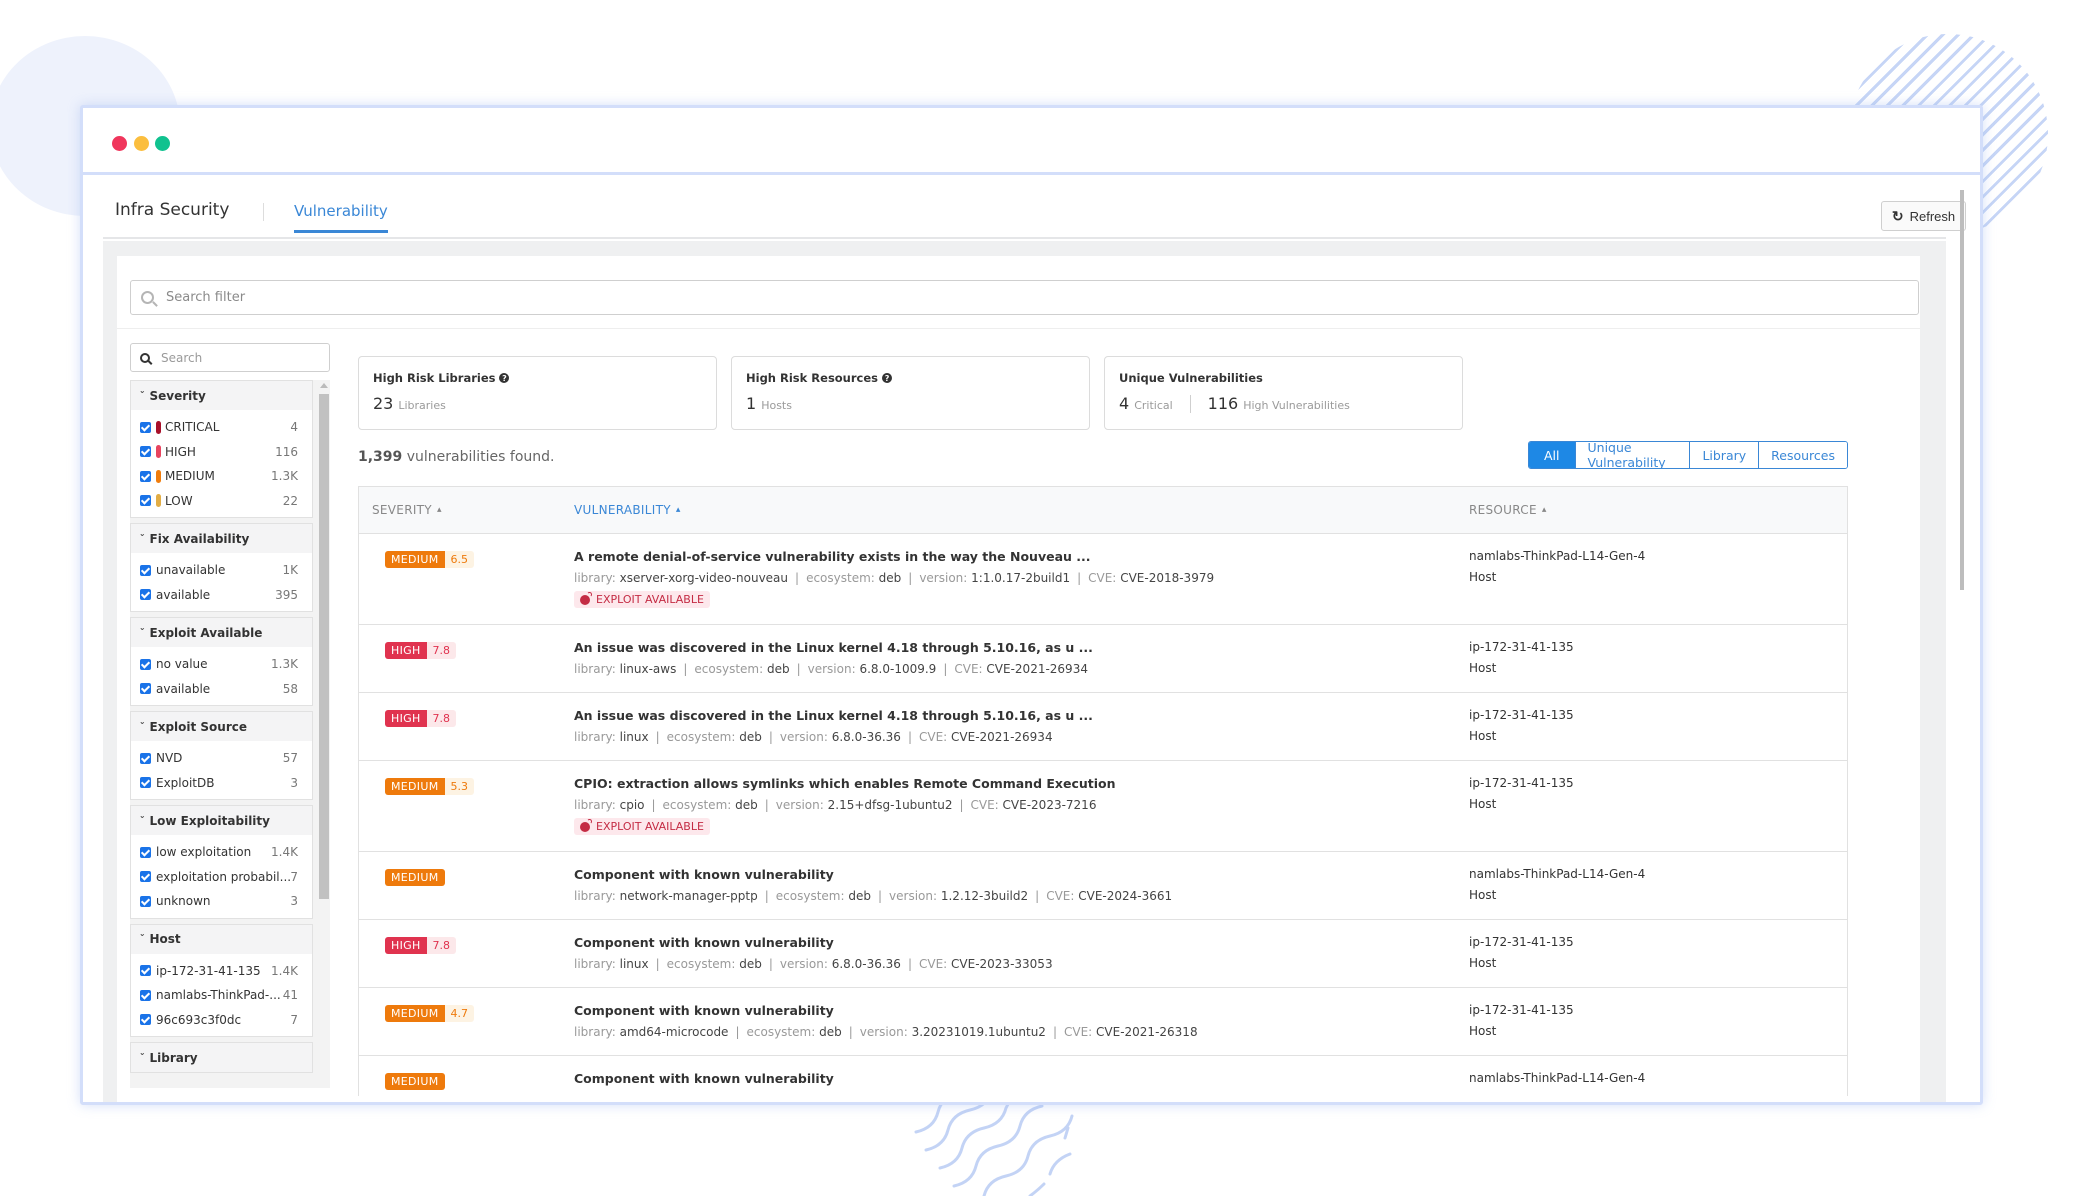  What do you see at coordinates (221, 476) in the screenshot?
I see `facet-option: MEDIUM 1.3K` at bounding box center [221, 476].